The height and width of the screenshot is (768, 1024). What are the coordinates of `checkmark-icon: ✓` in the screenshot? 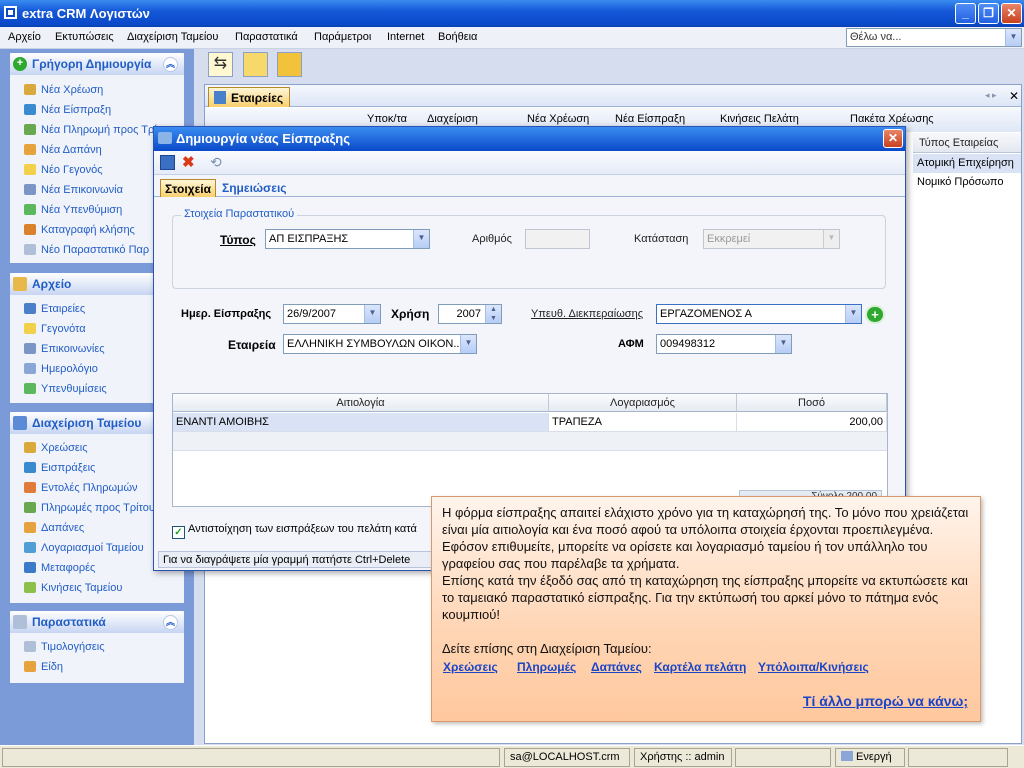 It's located at (178, 532).